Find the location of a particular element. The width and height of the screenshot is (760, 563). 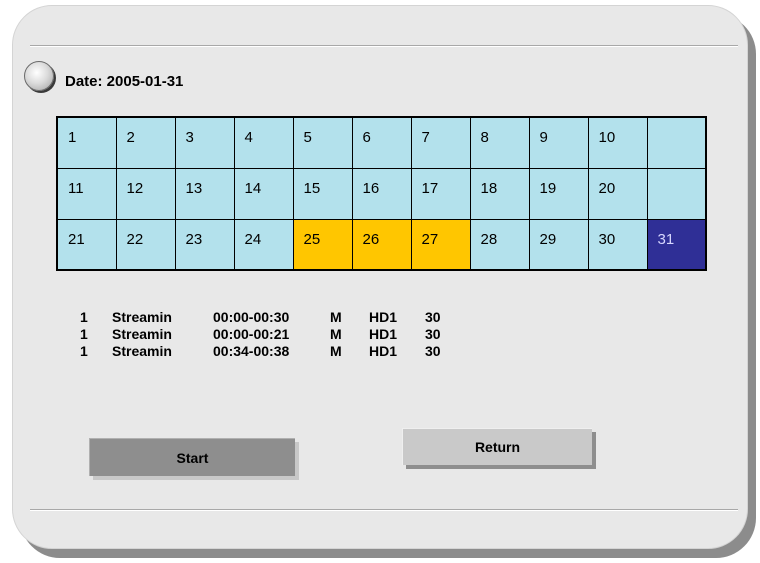

calendar-row: 1 2 3 4 5 6 7 8 9 10 is located at coordinates (381, 142).